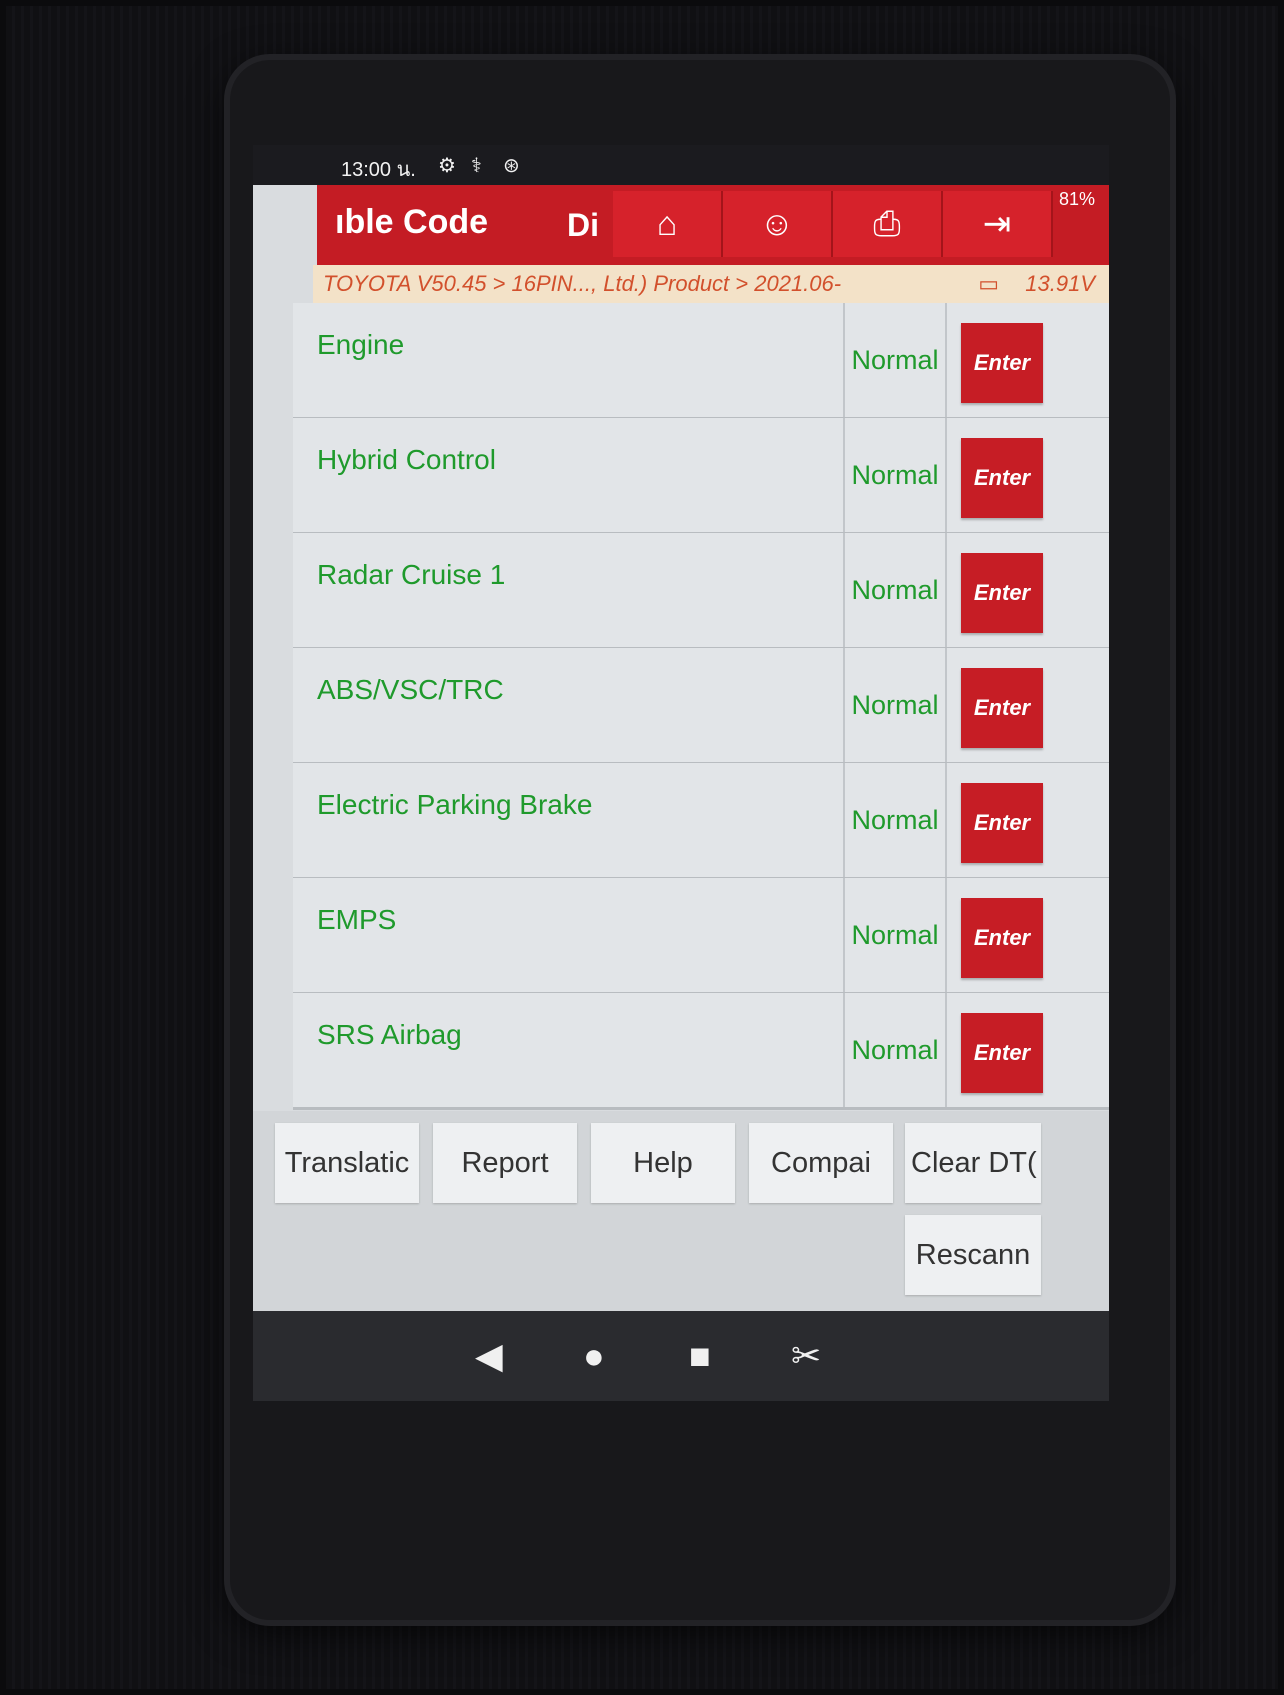 The width and height of the screenshot is (1284, 1695). What do you see at coordinates (476, 166) in the screenshot?
I see `stethoscope-icon: ⚕` at bounding box center [476, 166].